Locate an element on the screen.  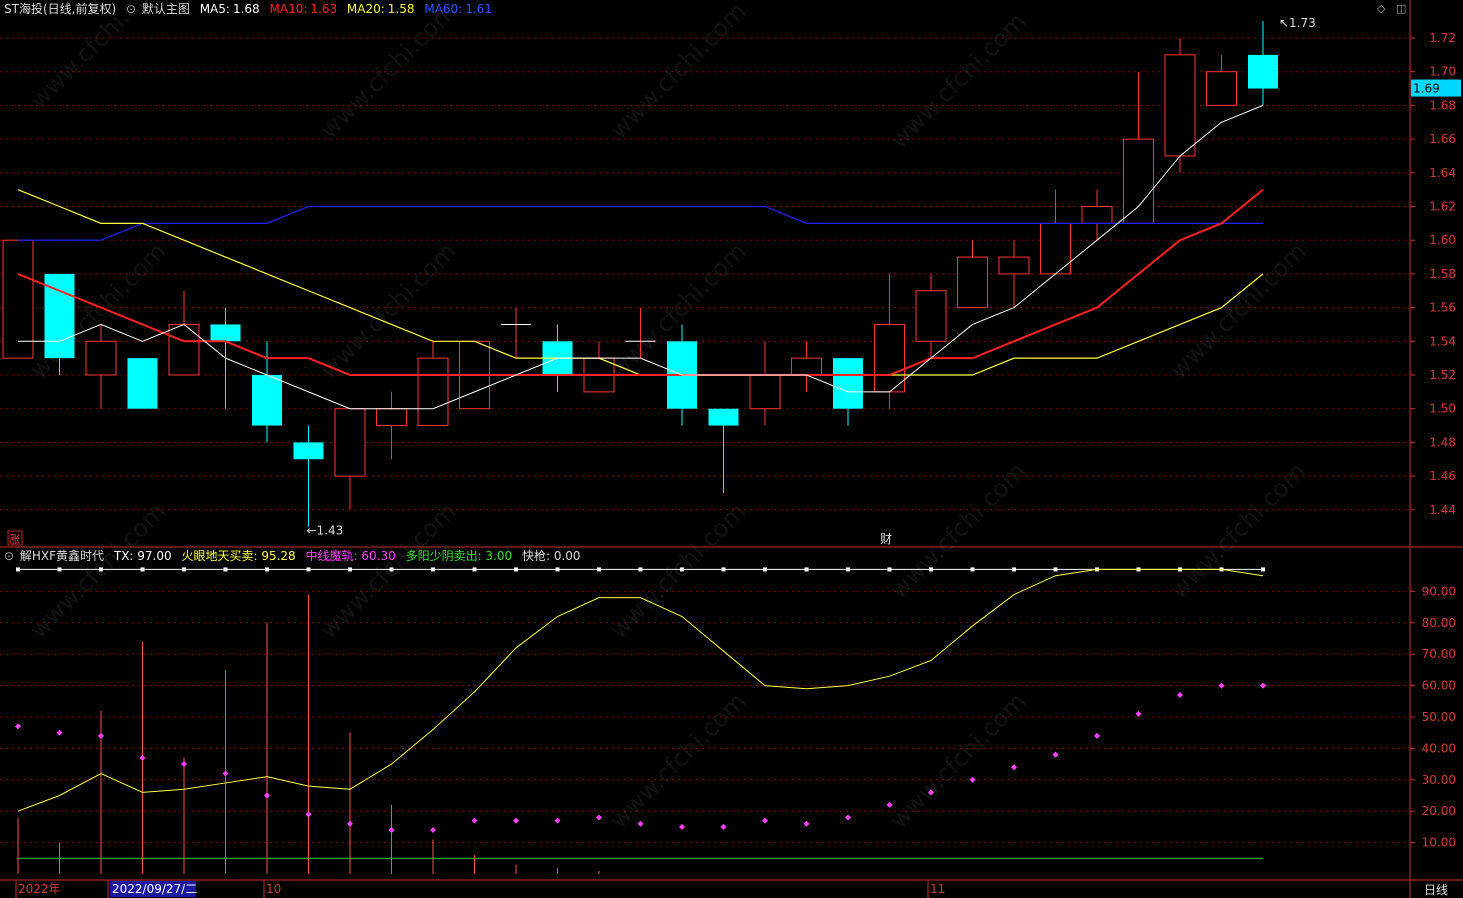
current-price-value: 1.69 is located at coordinates (1426, 89).